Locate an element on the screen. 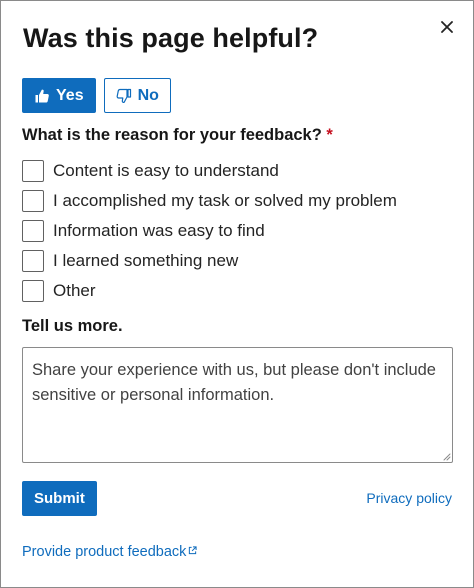  product-feedback-link: Provide product feedback is located at coordinates (110, 552).